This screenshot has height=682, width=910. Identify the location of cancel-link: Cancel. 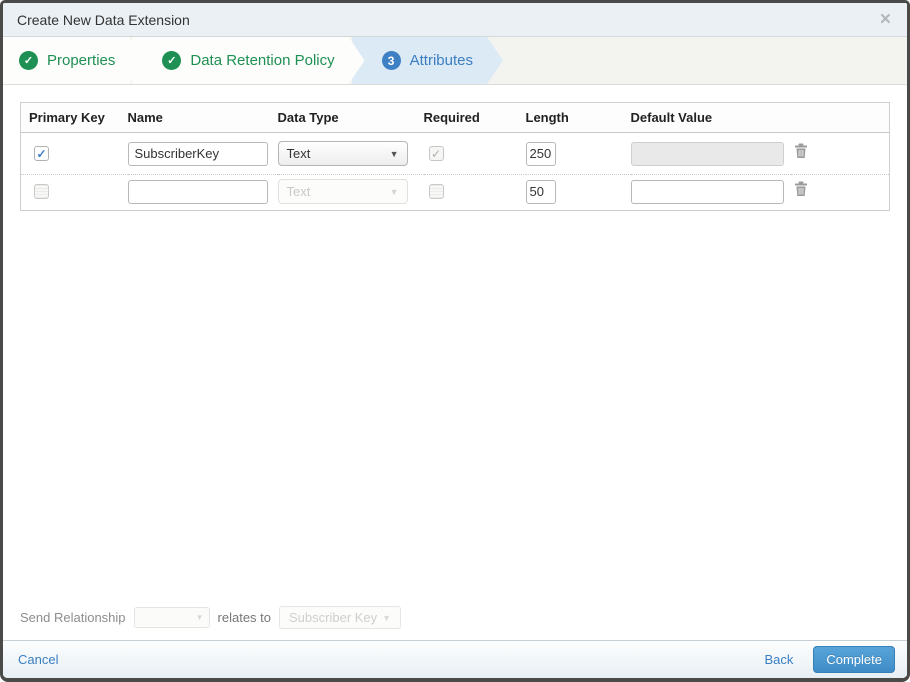
(38, 659).